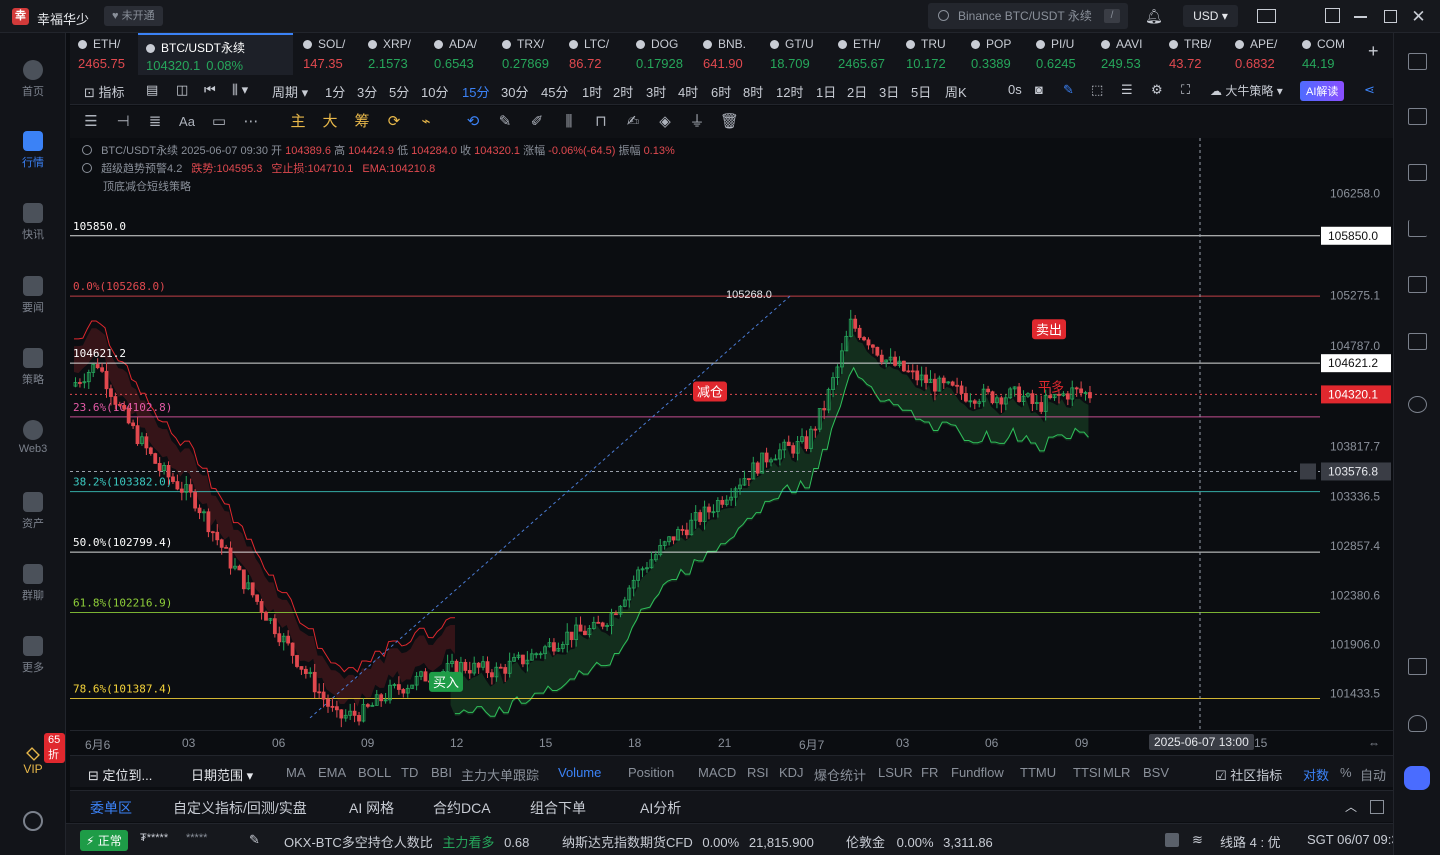 The width and height of the screenshot is (1440, 855). What do you see at coordinates (753, 91) in the screenshot?
I see `timeframe-option: 8时` at bounding box center [753, 91].